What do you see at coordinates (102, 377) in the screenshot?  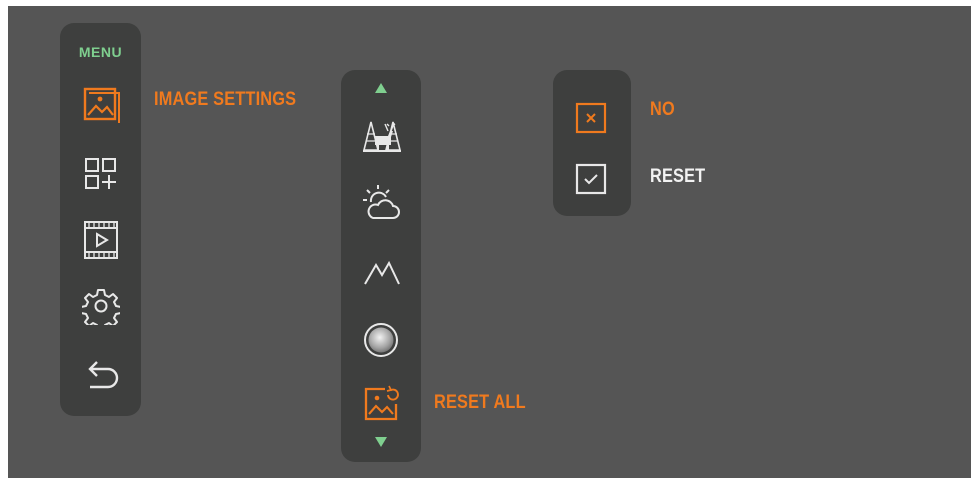 I see `back-arrow-icon` at bounding box center [102, 377].